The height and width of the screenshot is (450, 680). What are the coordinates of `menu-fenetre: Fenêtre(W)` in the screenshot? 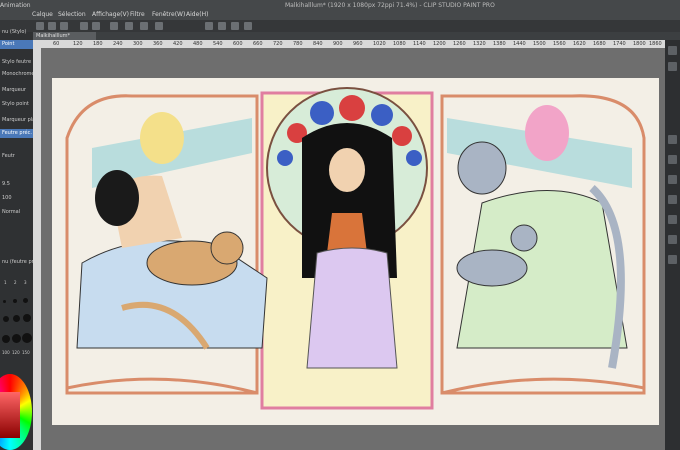 It's located at (168, 14).